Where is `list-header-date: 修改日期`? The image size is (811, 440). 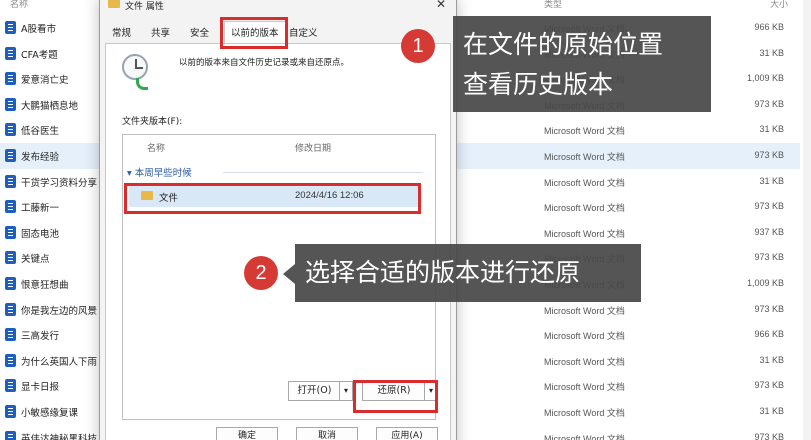 list-header-date: 修改日期 is located at coordinates (313, 147).